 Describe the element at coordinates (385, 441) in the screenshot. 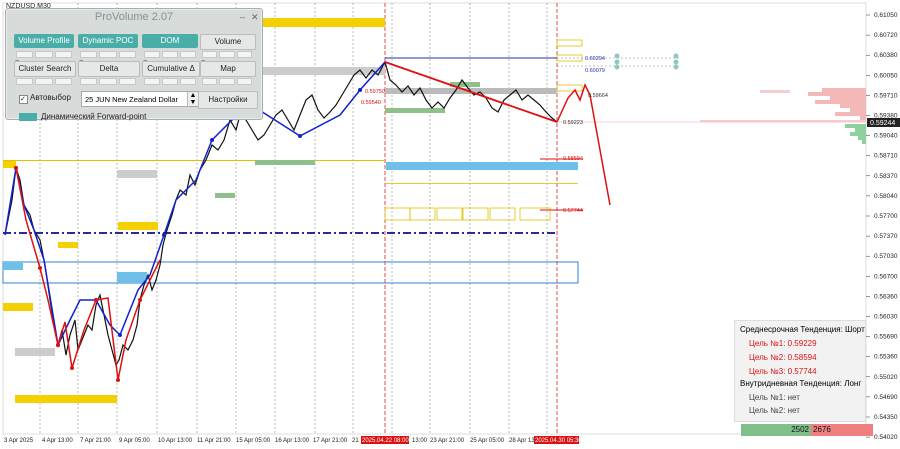

I see `time-tick: 2025.04.22 08:00` at that location.